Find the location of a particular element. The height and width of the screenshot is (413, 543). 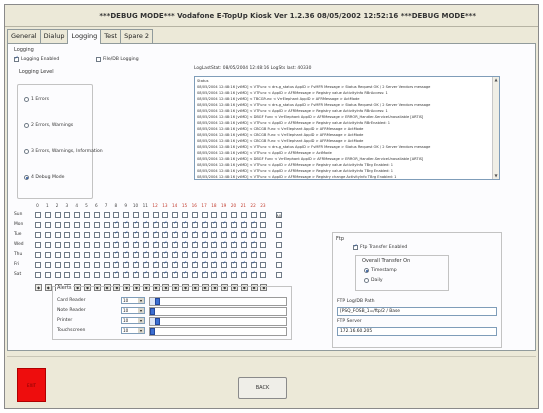

log-level-option: 4 Debug Mode is located at coordinates (44, 178).